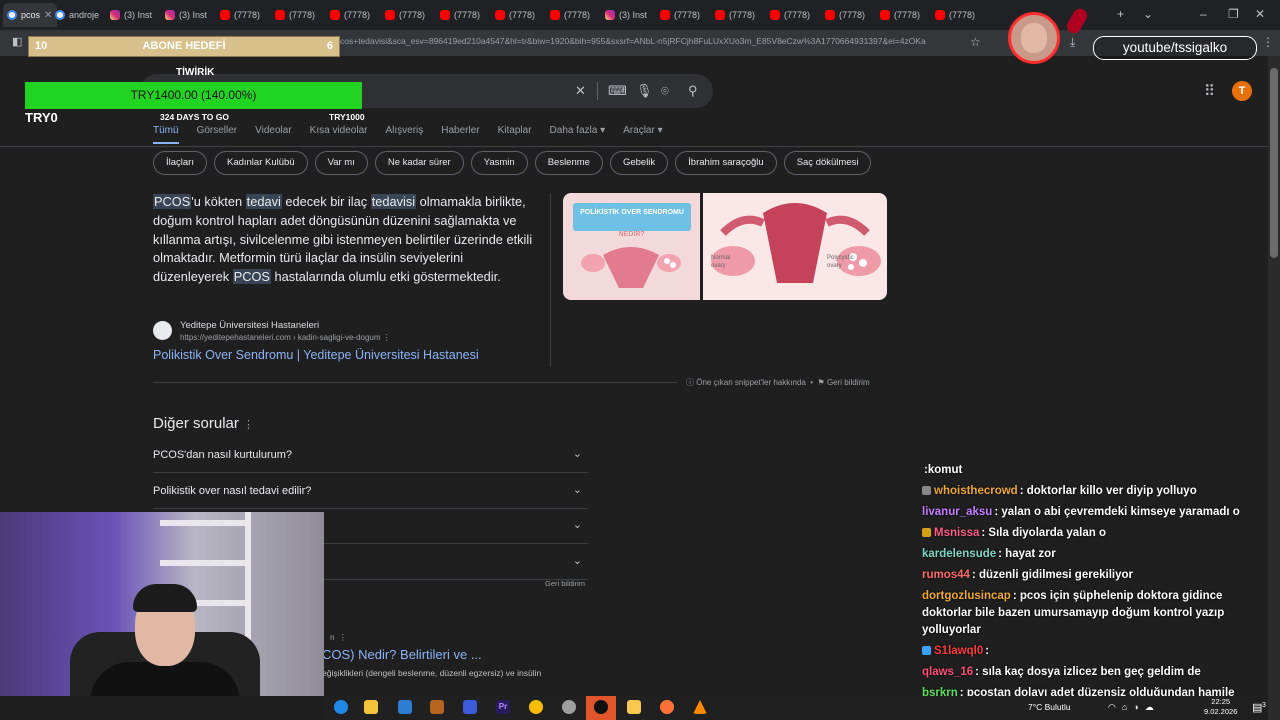 Image resolution: width=1280 pixels, height=720 pixels. I want to click on edge-icon, so click(341, 707).